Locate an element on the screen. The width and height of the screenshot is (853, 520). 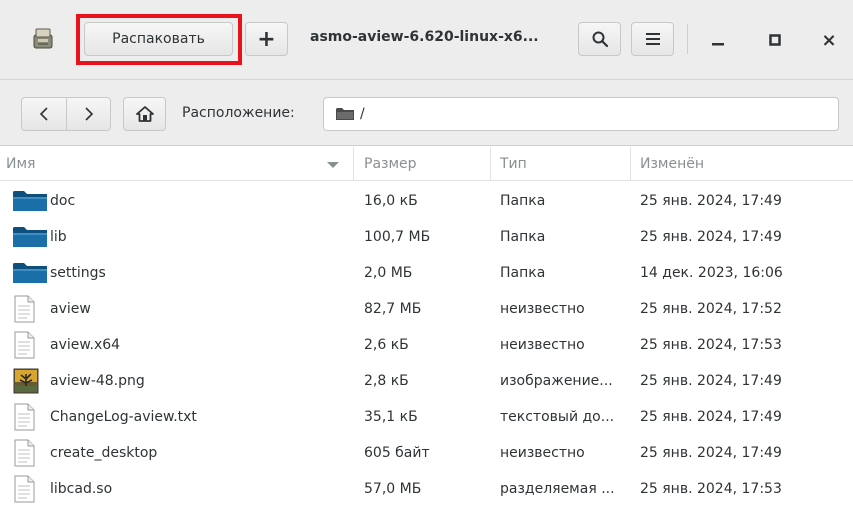
home-button is located at coordinates (144, 114).